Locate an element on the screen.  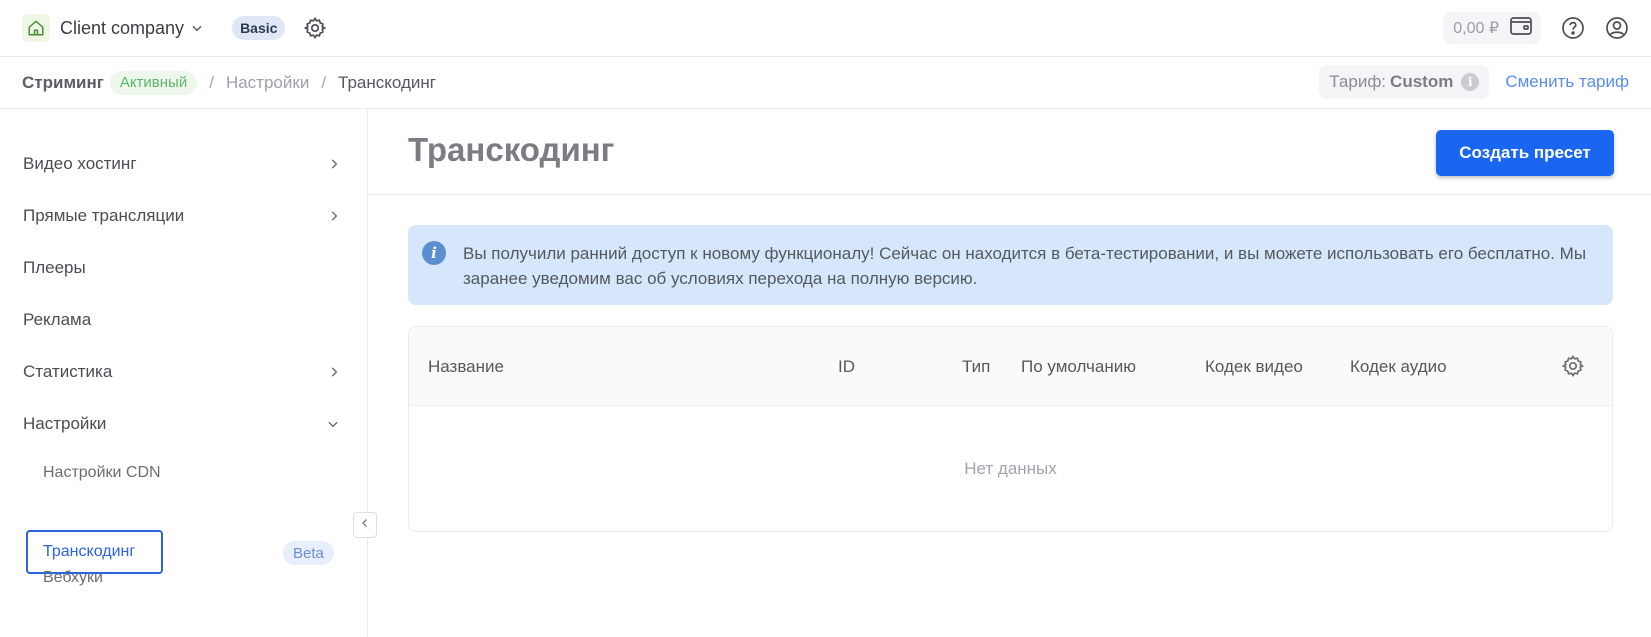
column-header-video-codec: Кодек видео is located at coordinates (1254, 367).